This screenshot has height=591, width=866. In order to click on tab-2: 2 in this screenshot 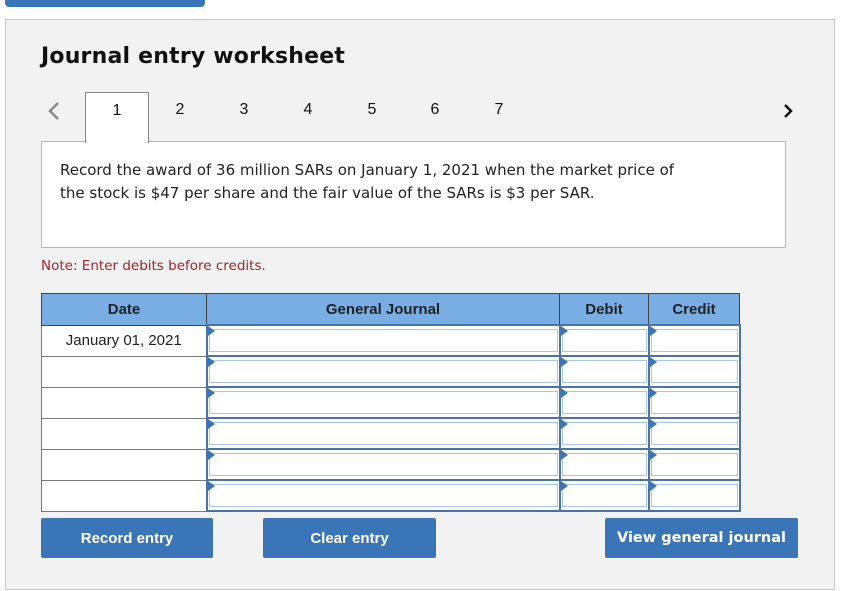, I will do `click(180, 117)`.